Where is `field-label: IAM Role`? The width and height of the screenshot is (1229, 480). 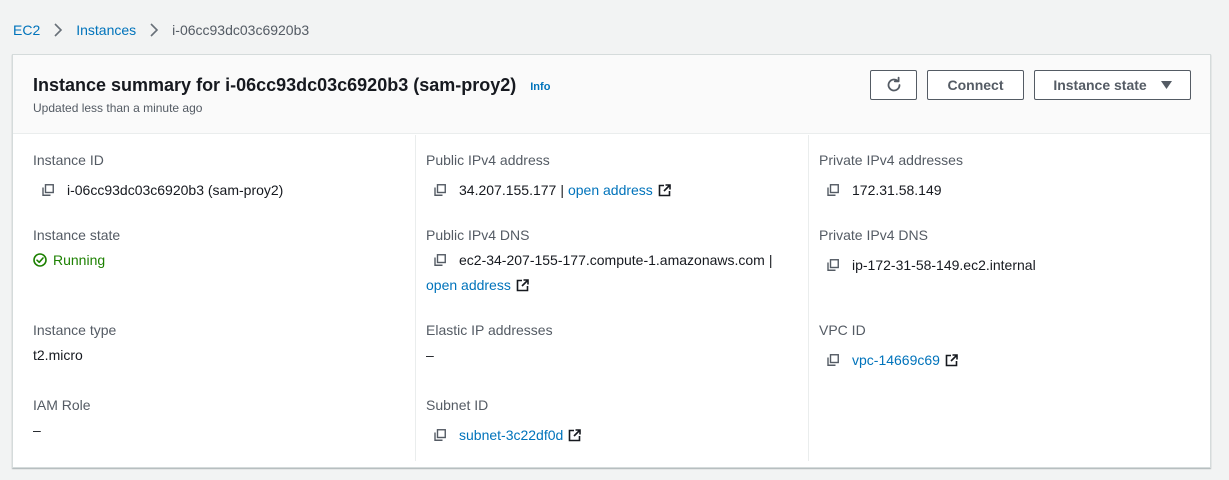
field-label: IAM Role is located at coordinates (62, 405).